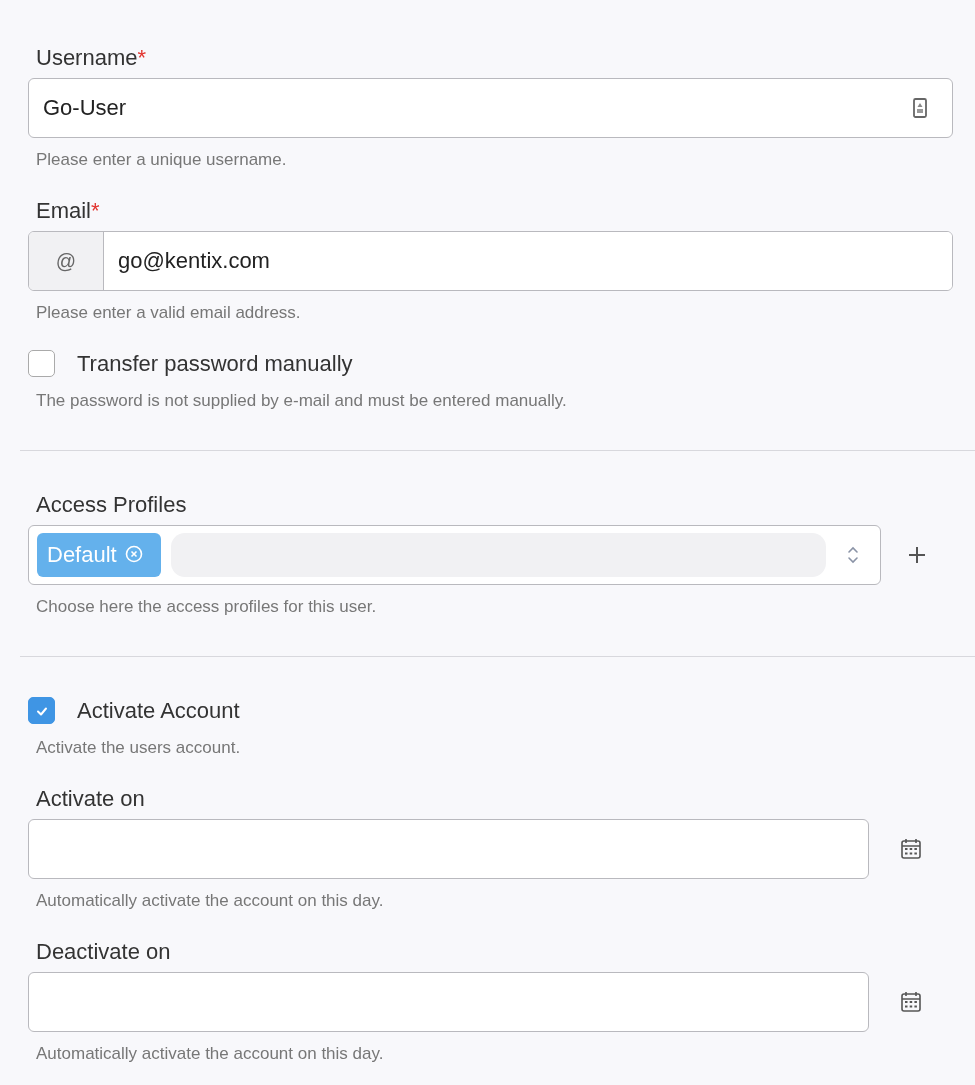  Describe the element at coordinates (63, 210) in the screenshot. I see `field-label: Email` at that location.